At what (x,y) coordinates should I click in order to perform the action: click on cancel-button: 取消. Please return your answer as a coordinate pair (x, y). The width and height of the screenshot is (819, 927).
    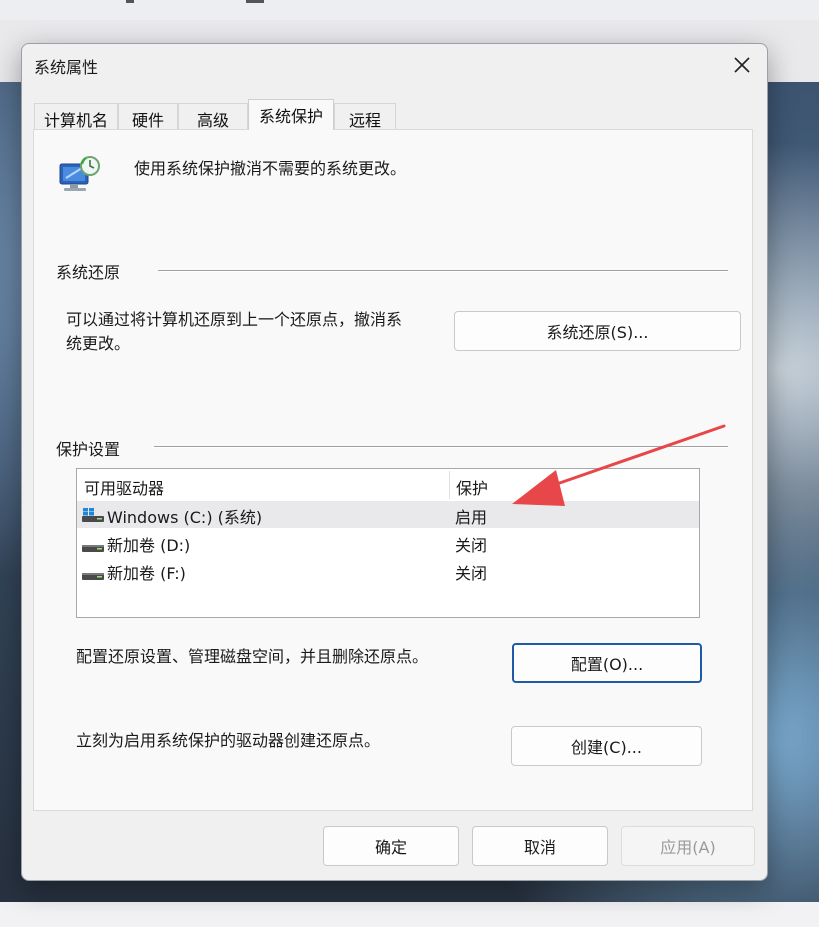
    Looking at the image, I should click on (540, 846).